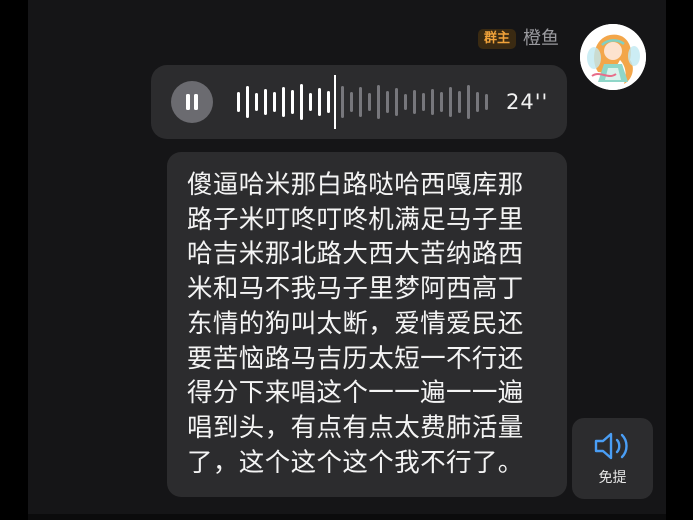  I want to click on transcript-line: 了，这个这个这个我不行了。, so click(355, 462).